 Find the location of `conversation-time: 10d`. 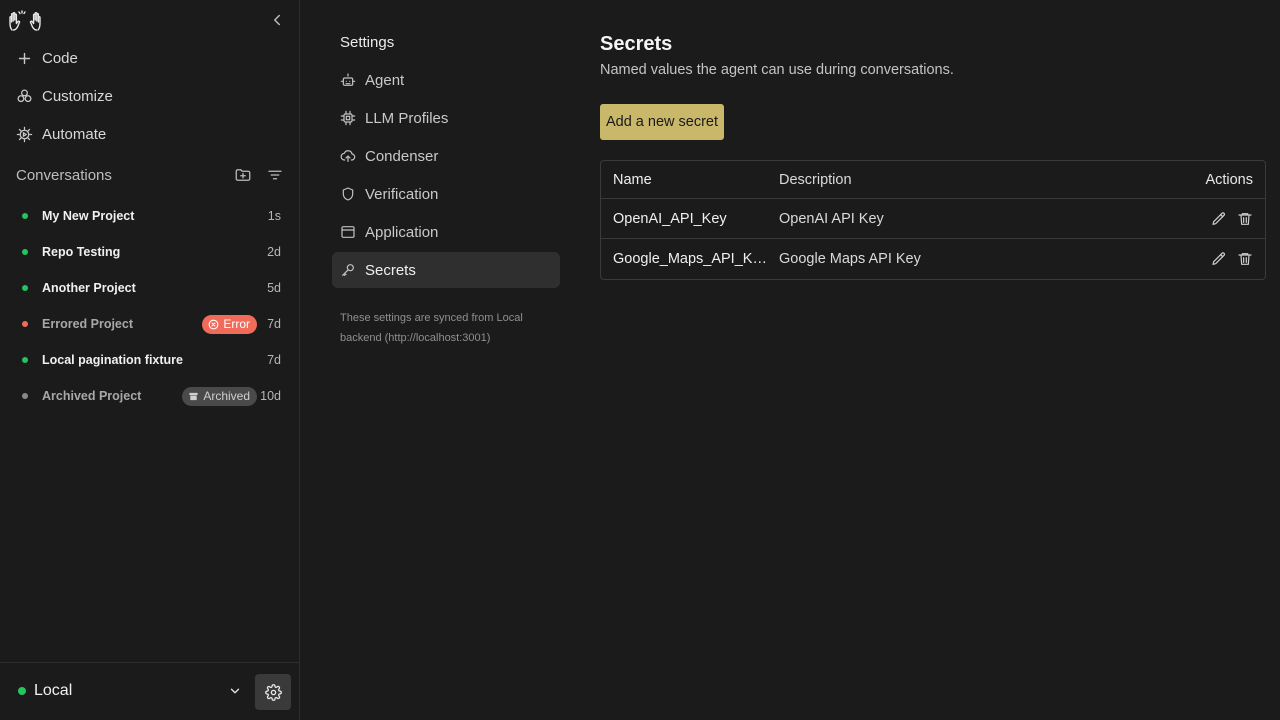

conversation-time: 10d is located at coordinates (270, 396).